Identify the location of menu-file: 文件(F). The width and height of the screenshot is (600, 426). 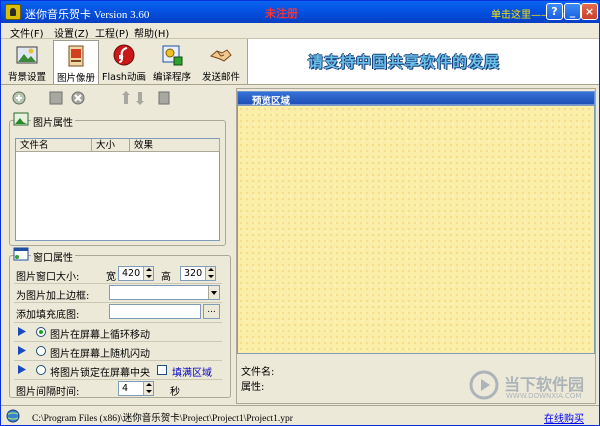
(27, 32).